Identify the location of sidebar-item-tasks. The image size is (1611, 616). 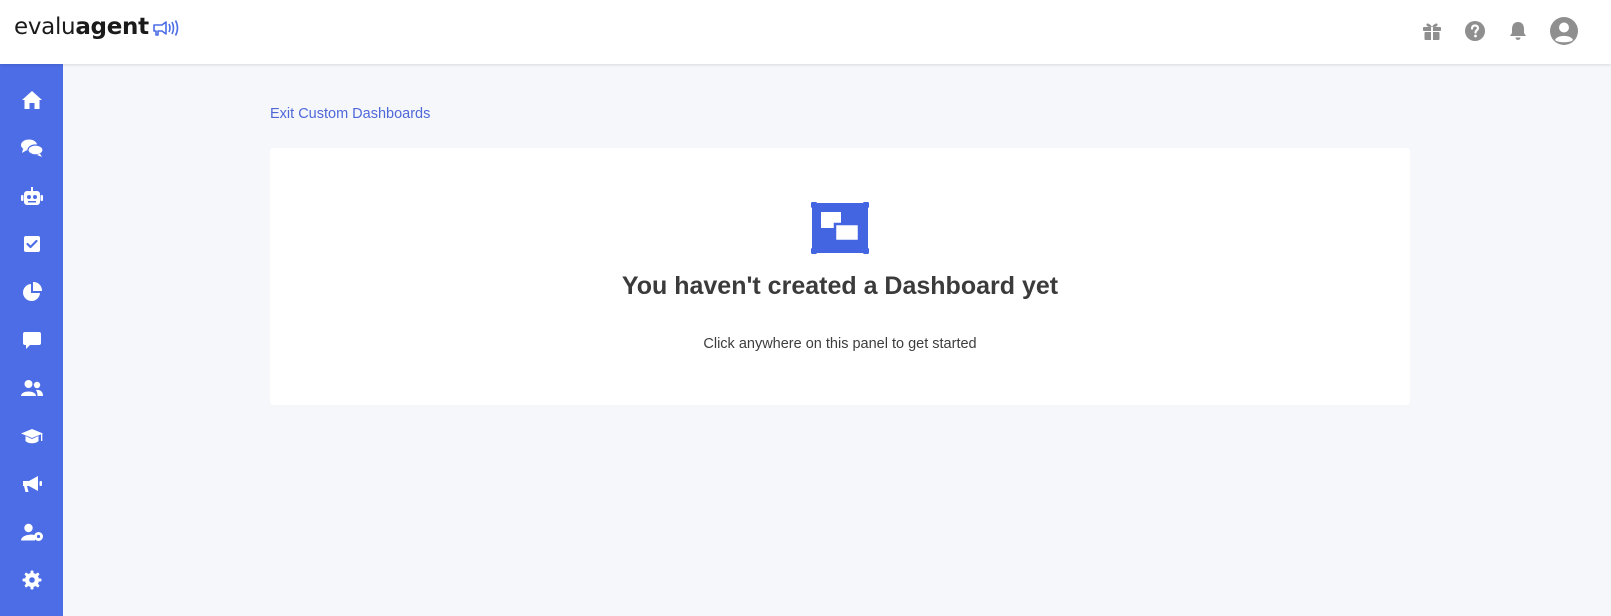
(31, 244).